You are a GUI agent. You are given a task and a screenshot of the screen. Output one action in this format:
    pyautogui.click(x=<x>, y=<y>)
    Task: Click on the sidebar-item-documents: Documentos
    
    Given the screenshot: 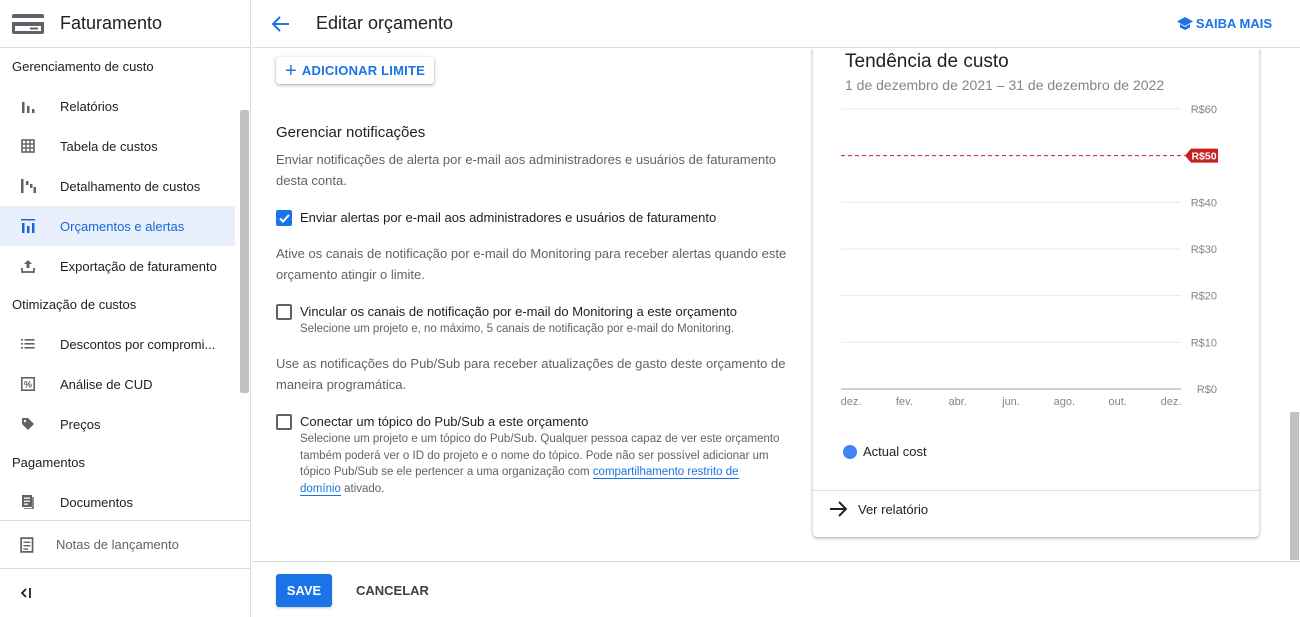 What is the action you would take?
    pyautogui.click(x=117, y=502)
    